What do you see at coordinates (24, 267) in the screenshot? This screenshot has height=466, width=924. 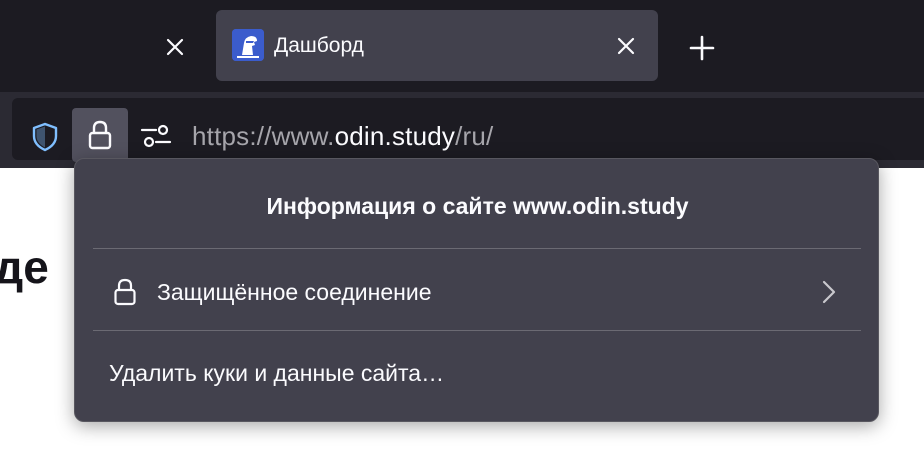 I see `page-heading: де` at bounding box center [24, 267].